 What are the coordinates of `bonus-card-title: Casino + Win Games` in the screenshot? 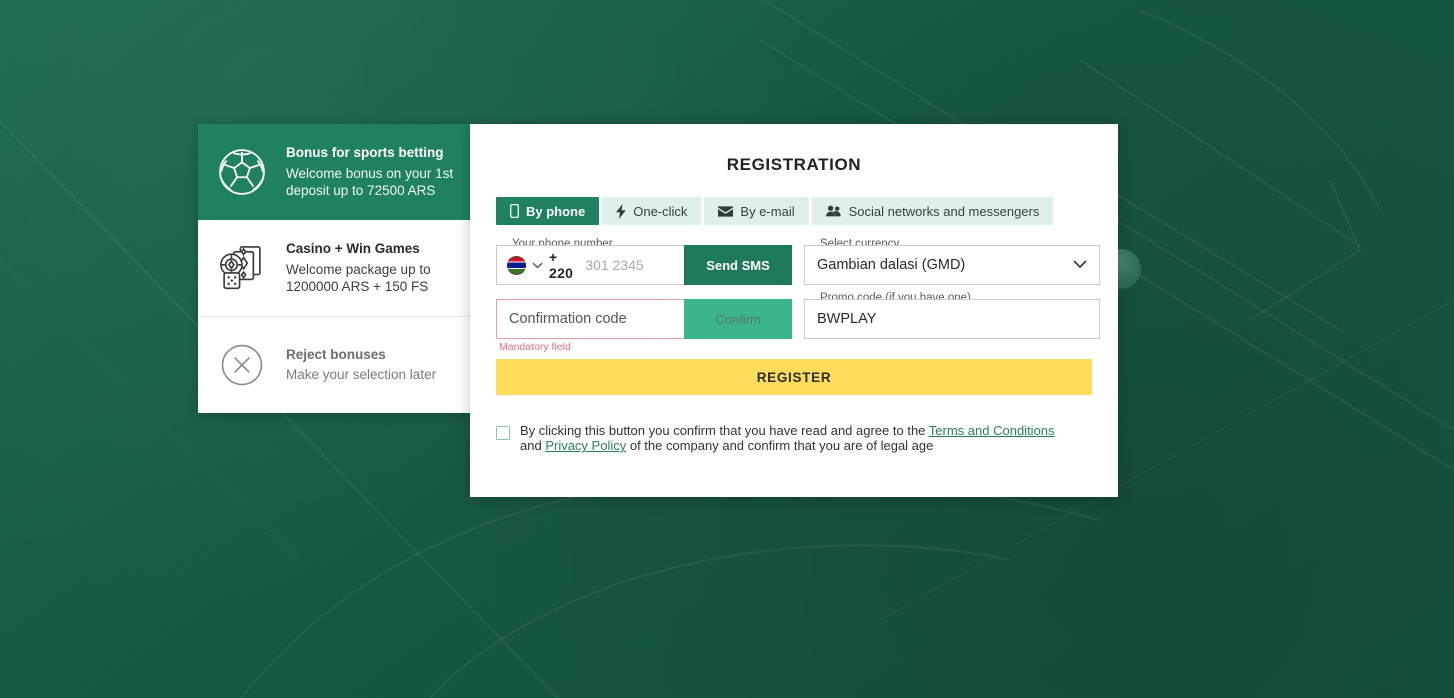 It's located at (353, 249).